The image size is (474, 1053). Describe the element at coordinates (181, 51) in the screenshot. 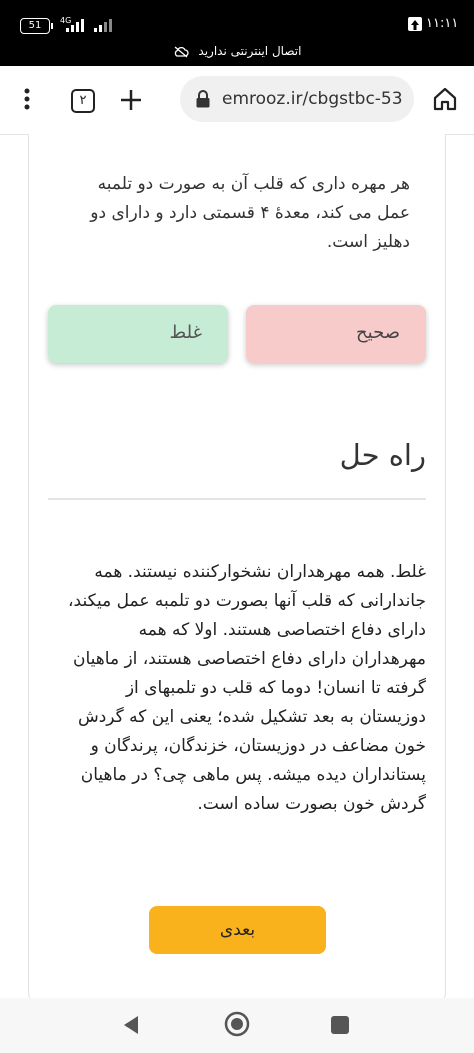

I see `cloud-off-icon` at that location.